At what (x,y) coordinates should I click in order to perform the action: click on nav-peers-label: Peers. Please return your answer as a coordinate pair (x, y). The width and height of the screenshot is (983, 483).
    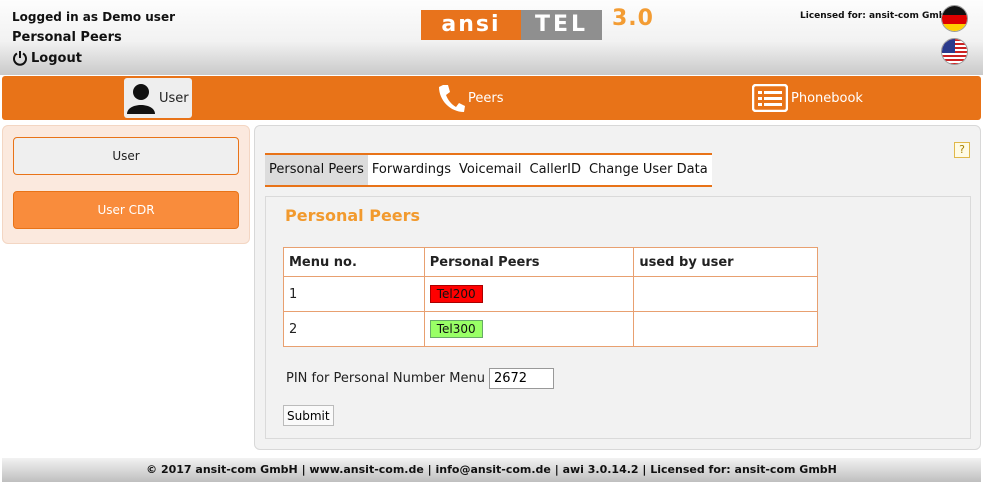
    Looking at the image, I should click on (486, 98).